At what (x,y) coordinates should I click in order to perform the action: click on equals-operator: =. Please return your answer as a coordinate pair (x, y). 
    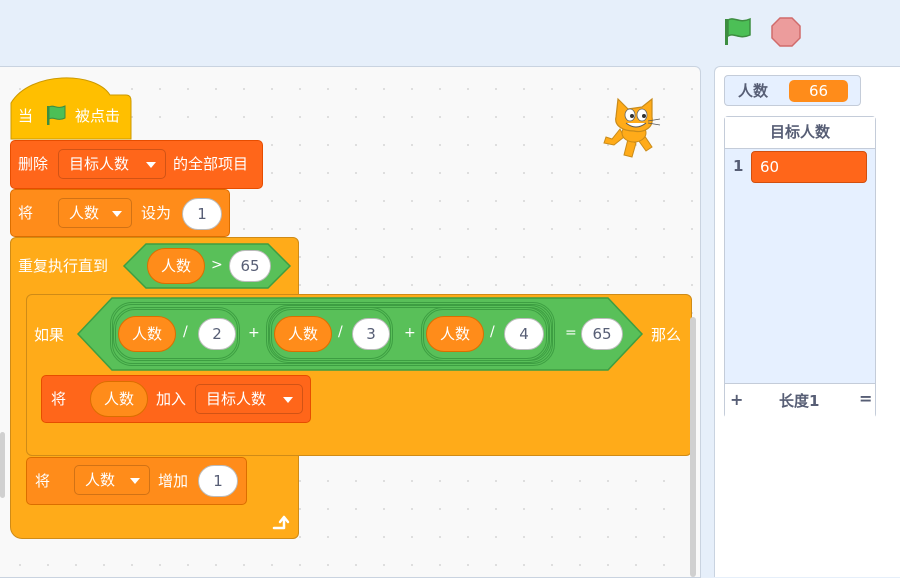
    Looking at the image, I should click on (571, 333).